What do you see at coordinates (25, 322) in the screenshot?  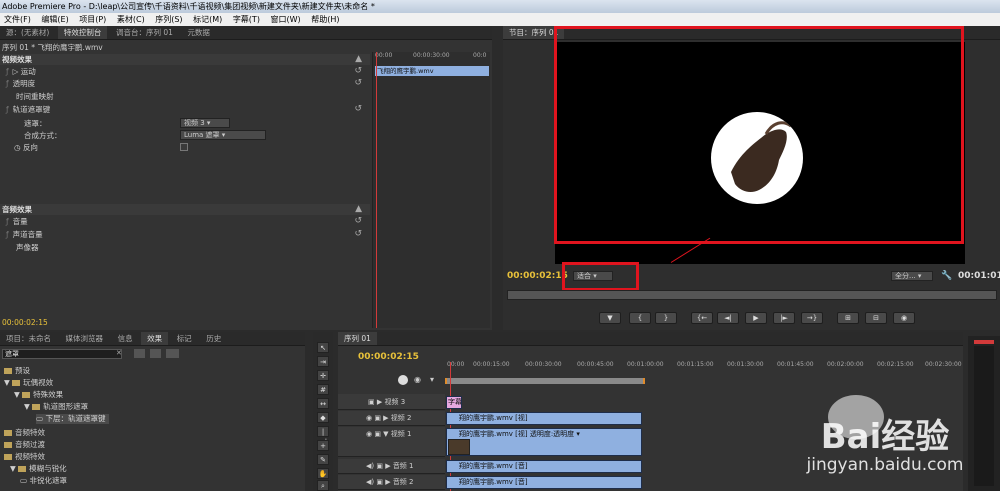 I see `effect-timecode: 00:00:02:15` at bounding box center [25, 322].